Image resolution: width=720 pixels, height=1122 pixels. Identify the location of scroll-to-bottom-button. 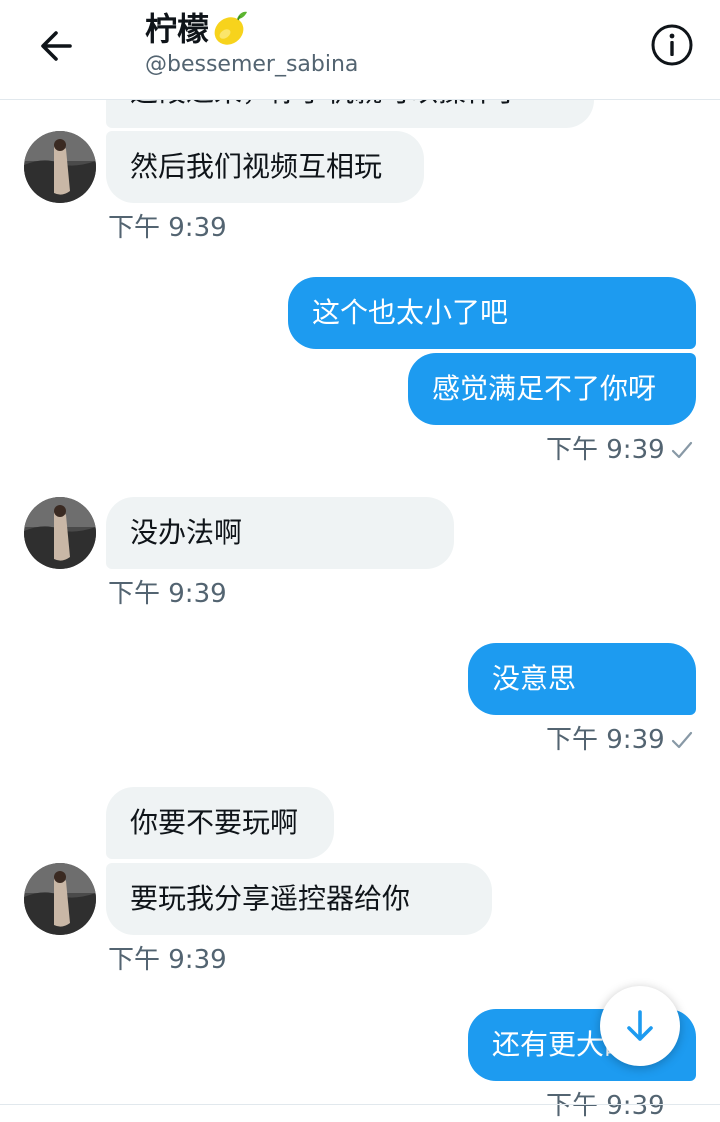
(640, 1026).